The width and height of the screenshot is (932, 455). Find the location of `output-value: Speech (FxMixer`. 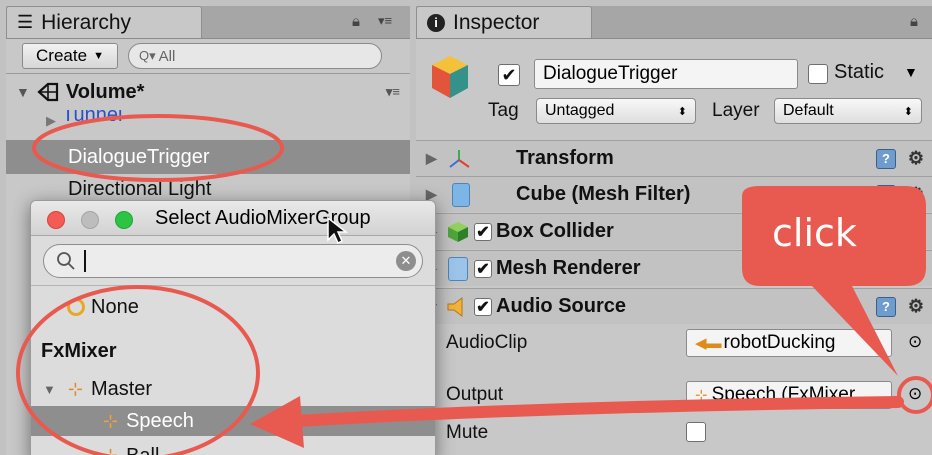

output-value: Speech (FxMixer is located at coordinates (783, 394).